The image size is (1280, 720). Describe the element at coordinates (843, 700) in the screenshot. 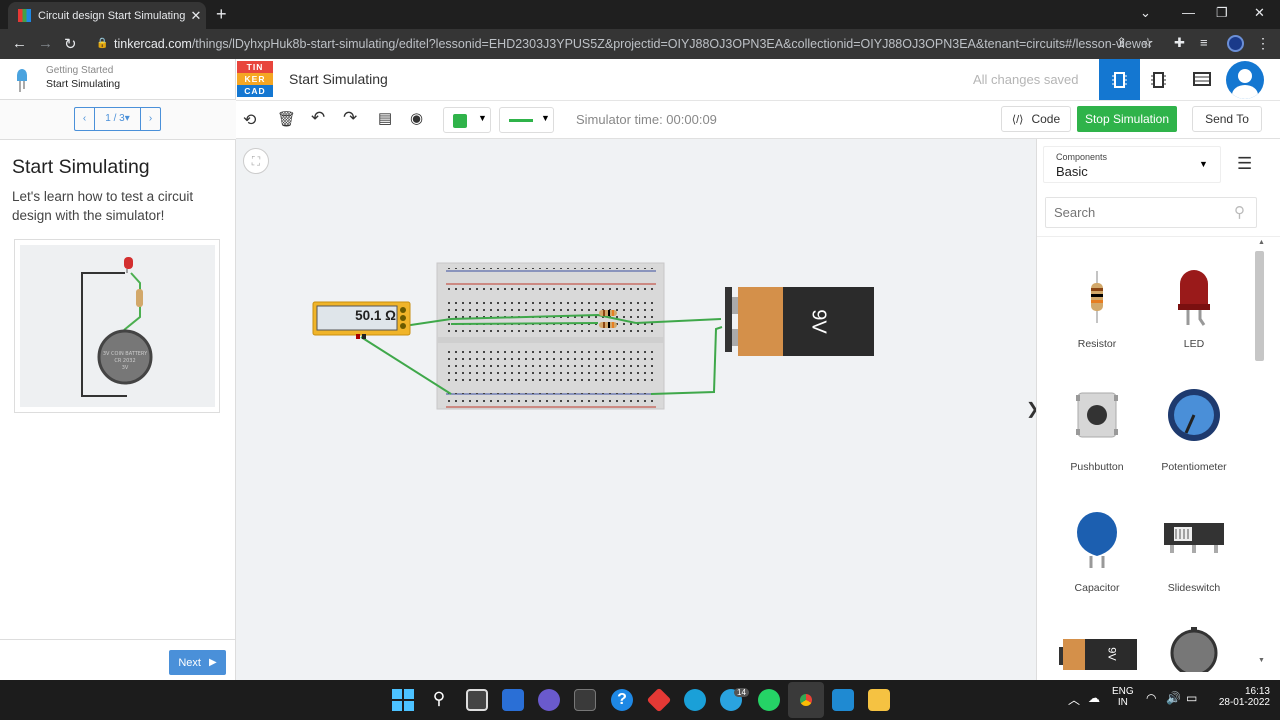

I see `vscode-icon` at that location.